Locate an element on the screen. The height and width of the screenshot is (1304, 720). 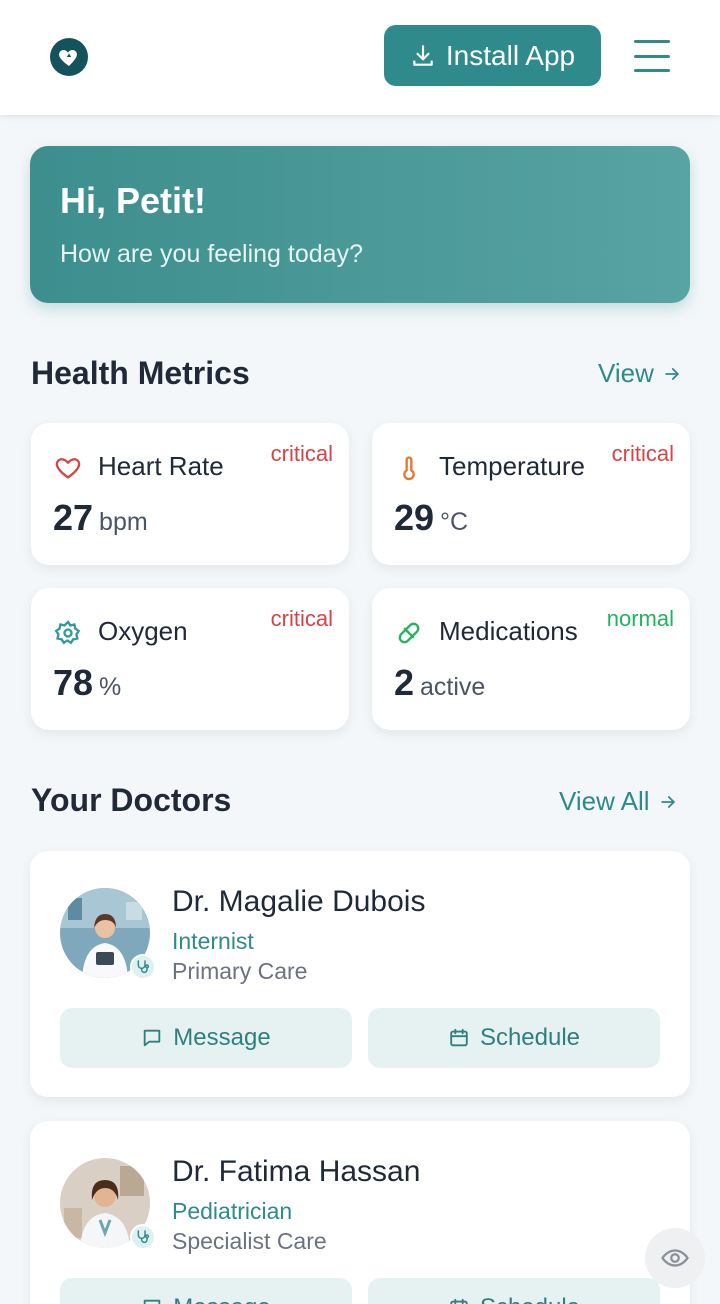
hamburger-icon is located at coordinates (652, 41).